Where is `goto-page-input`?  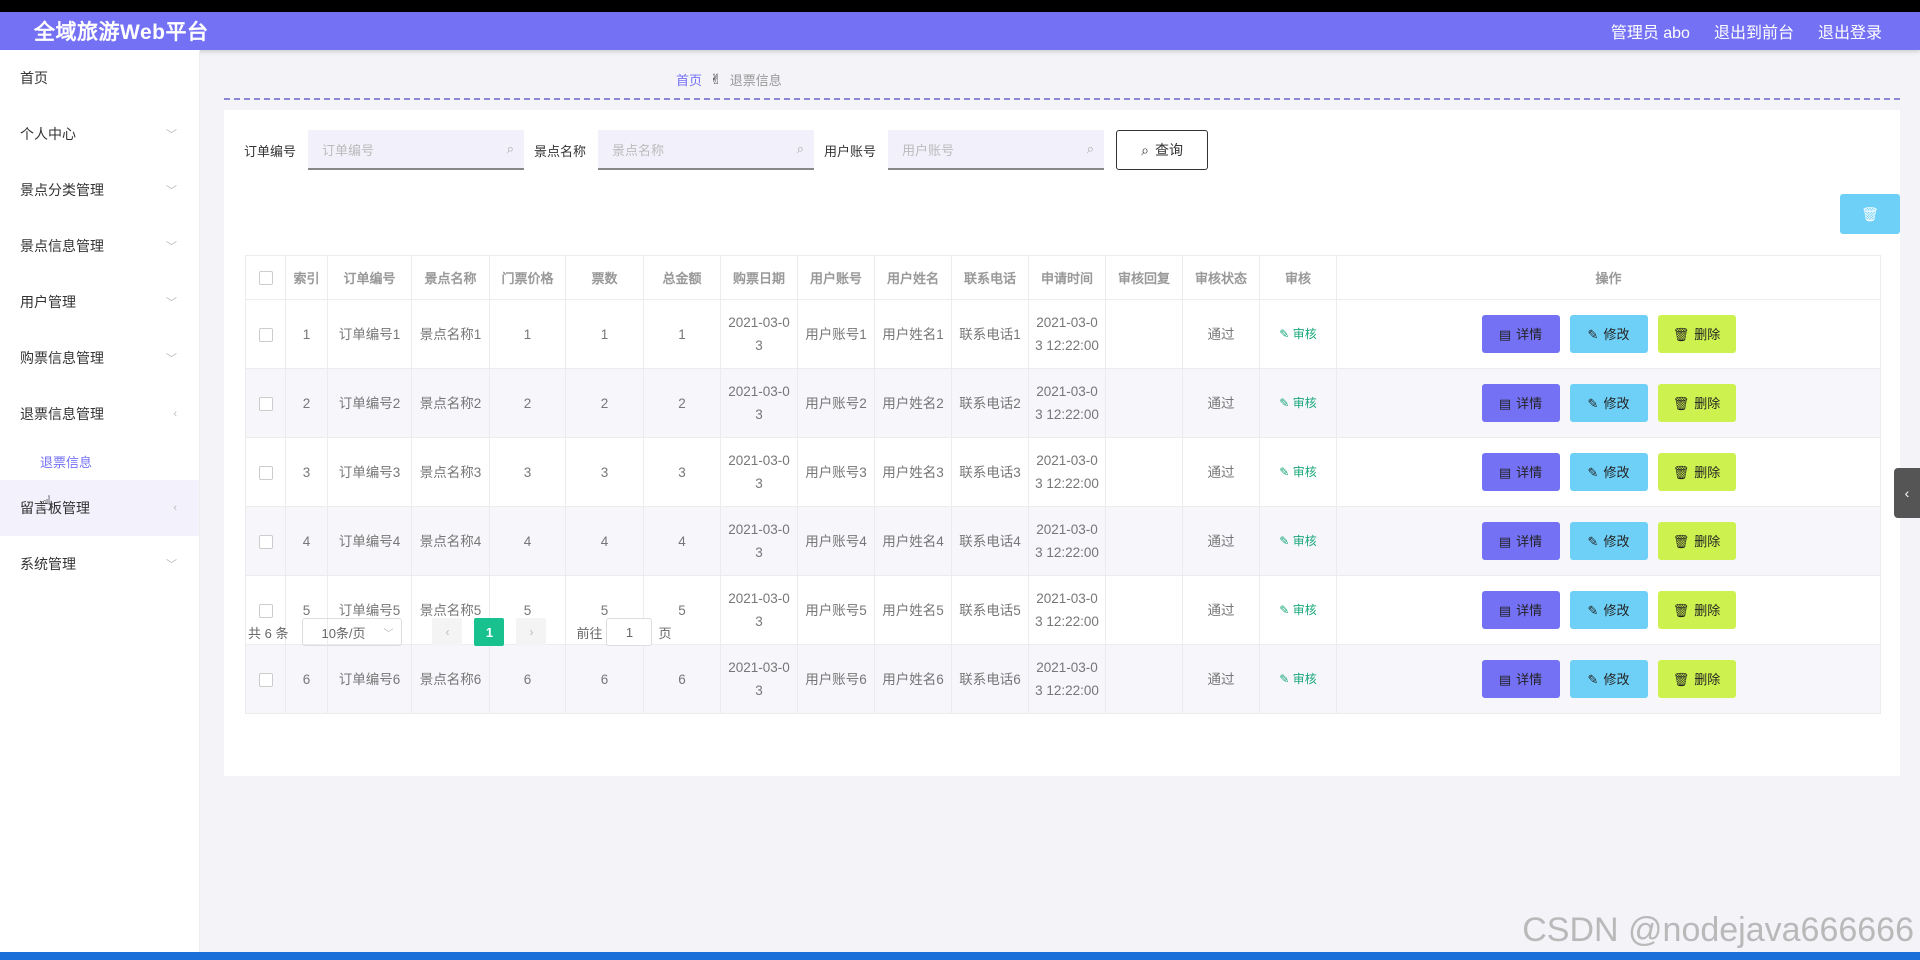
goto-page-input is located at coordinates (629, 632).